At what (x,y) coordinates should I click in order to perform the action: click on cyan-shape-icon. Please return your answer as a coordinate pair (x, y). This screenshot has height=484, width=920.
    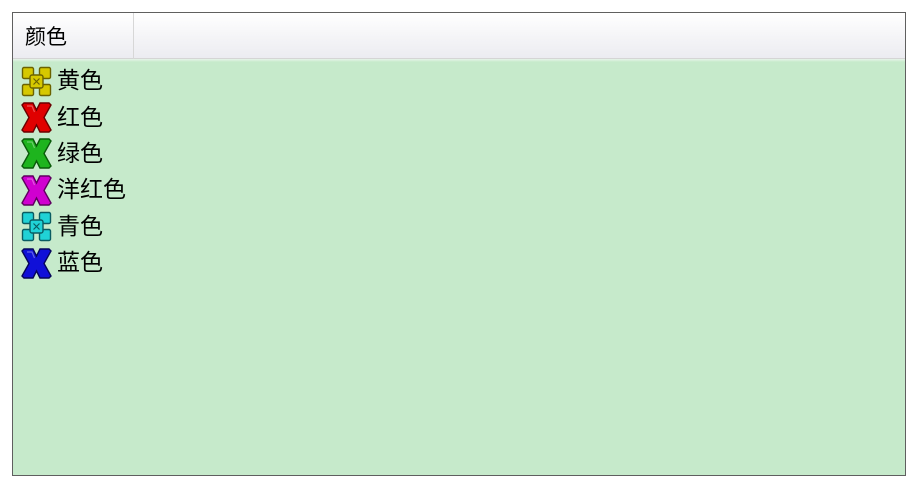
    Looking at the image, I should click on (36, 226).